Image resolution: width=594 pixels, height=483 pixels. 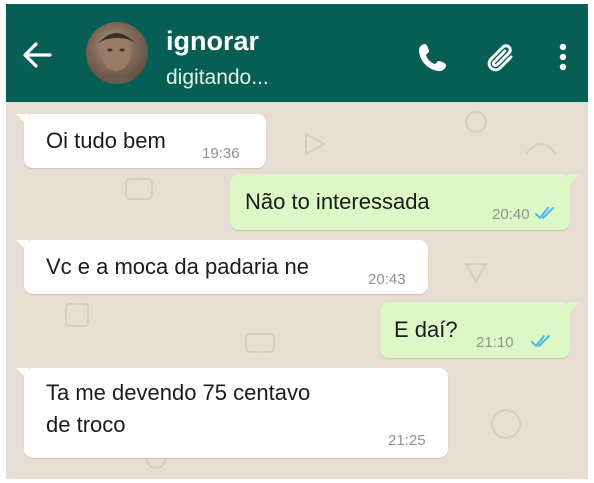 What do you see at coordinates (407, 440) in the screenshot?
I see `message-time: 21:25` at bounding box center [407, 440].